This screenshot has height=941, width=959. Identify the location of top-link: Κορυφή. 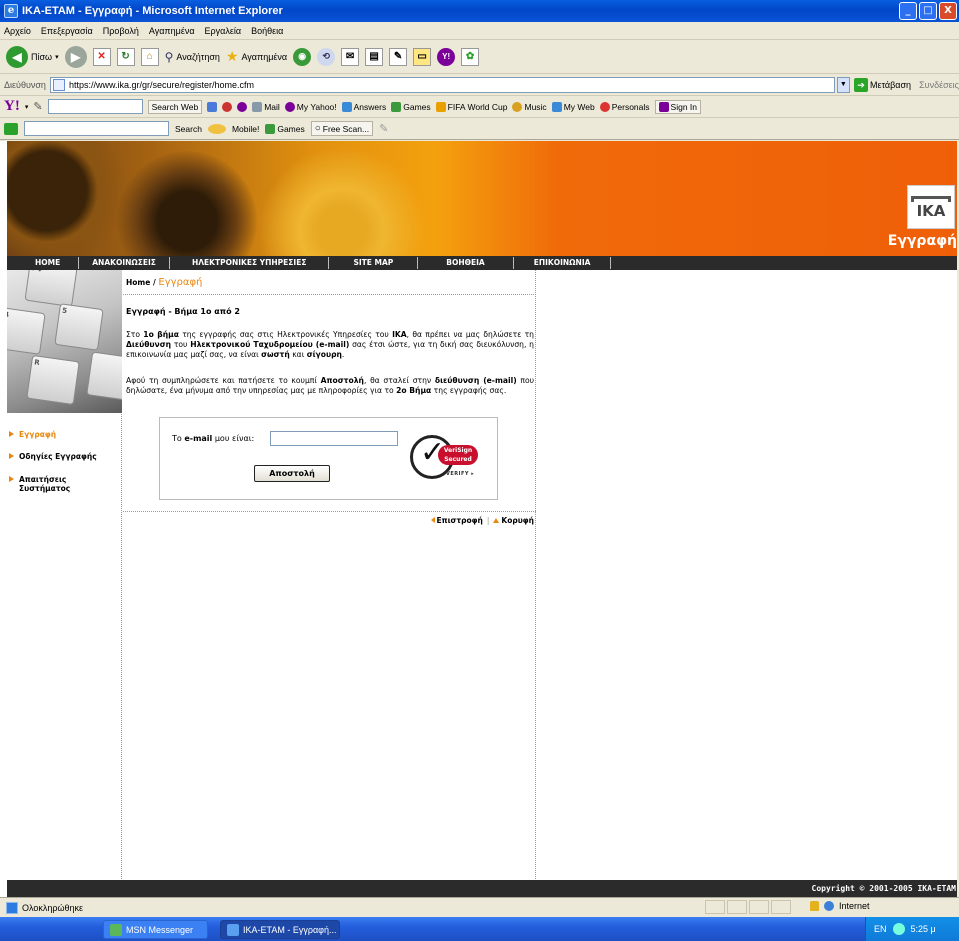
(517, 520).